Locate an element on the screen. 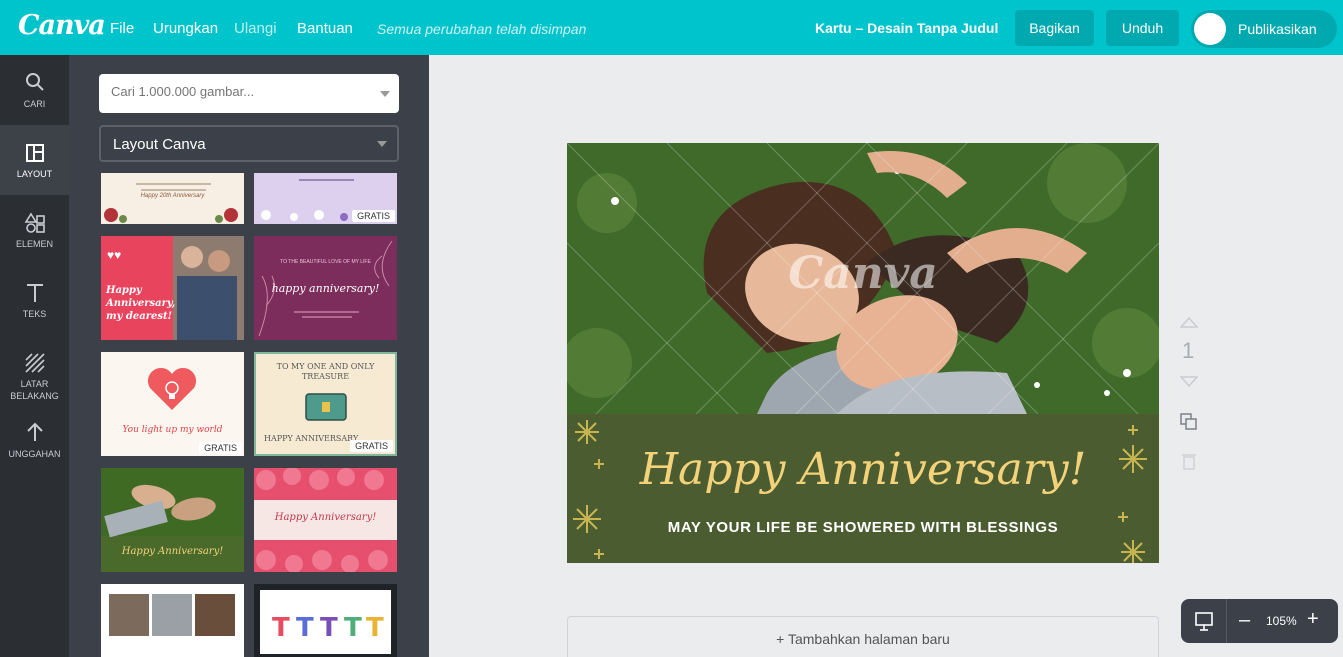 The height and width of the screenshot is (657, 1343). layout-icon is located at coordinates (35, 153).